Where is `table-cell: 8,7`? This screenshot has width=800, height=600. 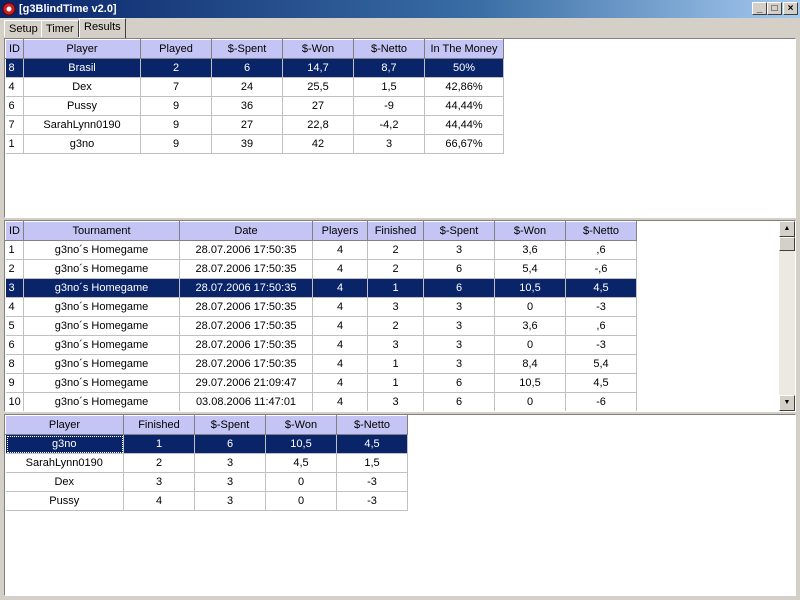 table-cell: 8,7 is located at coordinates (389, 68).